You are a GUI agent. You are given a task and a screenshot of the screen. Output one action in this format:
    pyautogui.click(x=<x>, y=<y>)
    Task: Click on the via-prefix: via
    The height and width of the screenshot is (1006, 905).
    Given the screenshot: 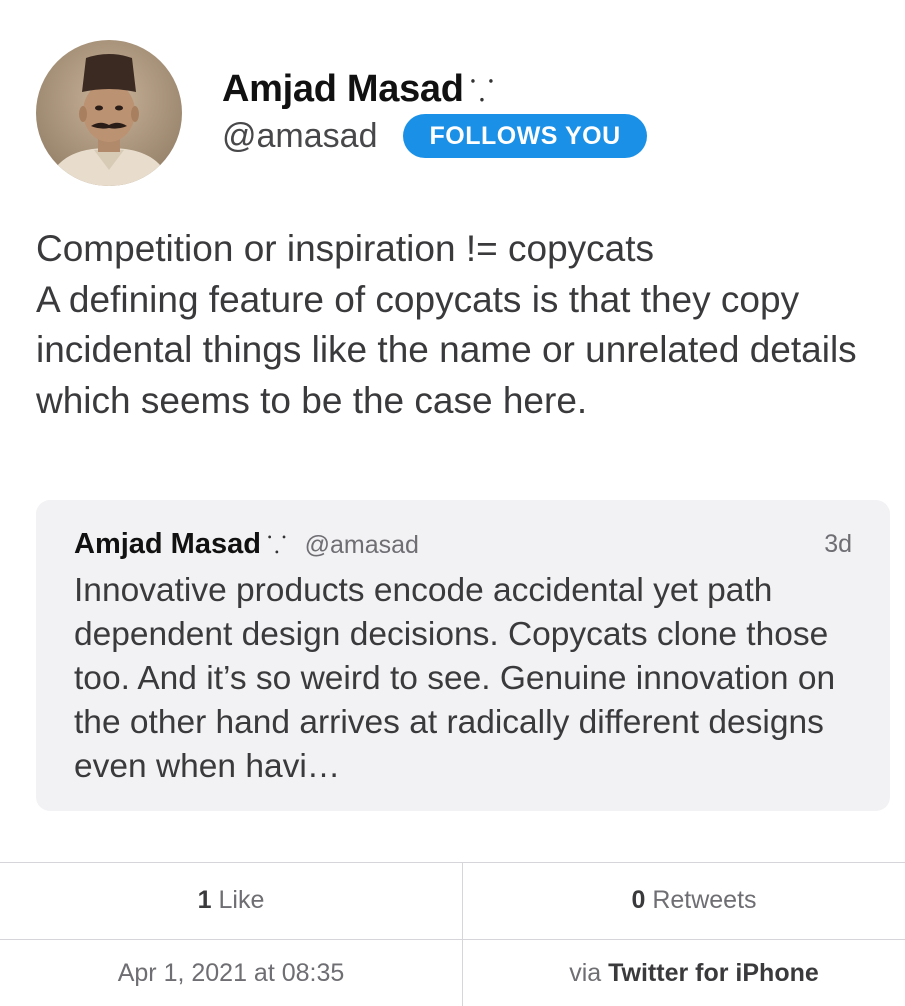 What is the action you would take?
    pyautogui.click(x=585, y=973)
    